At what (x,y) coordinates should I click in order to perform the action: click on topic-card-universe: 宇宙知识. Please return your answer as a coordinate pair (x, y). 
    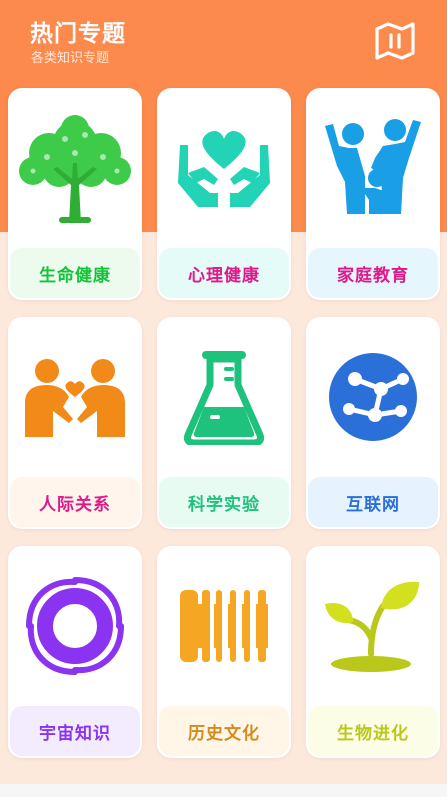
    Looking at the image, I should click on (75, 652).